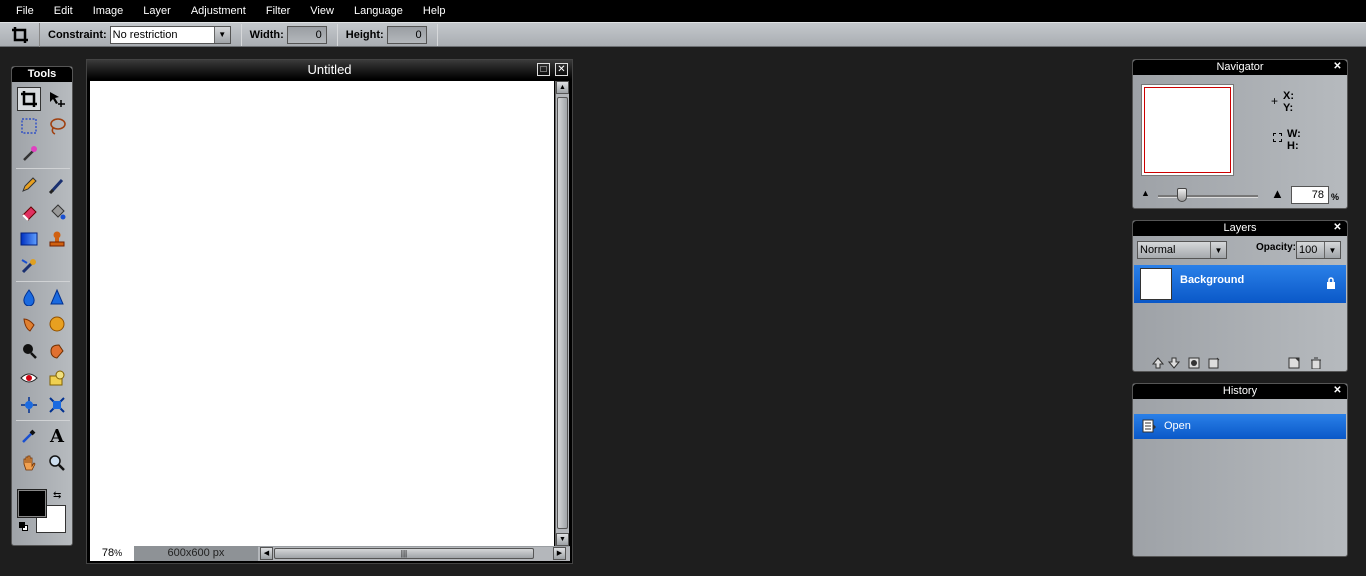 This screenshot has height=576, width=1366. What do you see at coordinates (1331, 284) in the screenshot?
I see `lock-icon` at bounding box center [1331, 284].